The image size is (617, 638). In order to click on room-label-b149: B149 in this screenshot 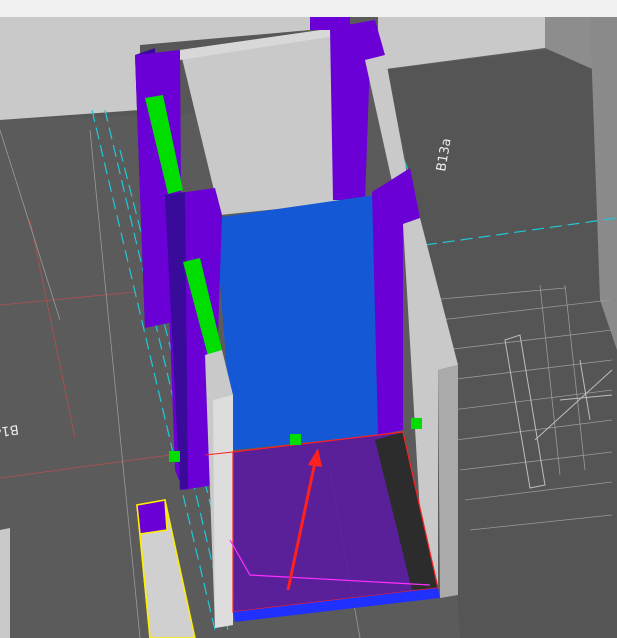, I will do `click(10, 431)`.